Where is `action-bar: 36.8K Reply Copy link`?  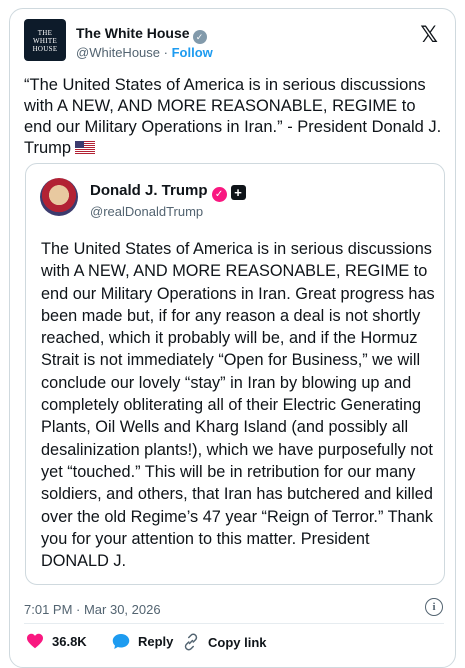
action-bar: 36.8K Reply Copy link is located at coordinates (234, 644).